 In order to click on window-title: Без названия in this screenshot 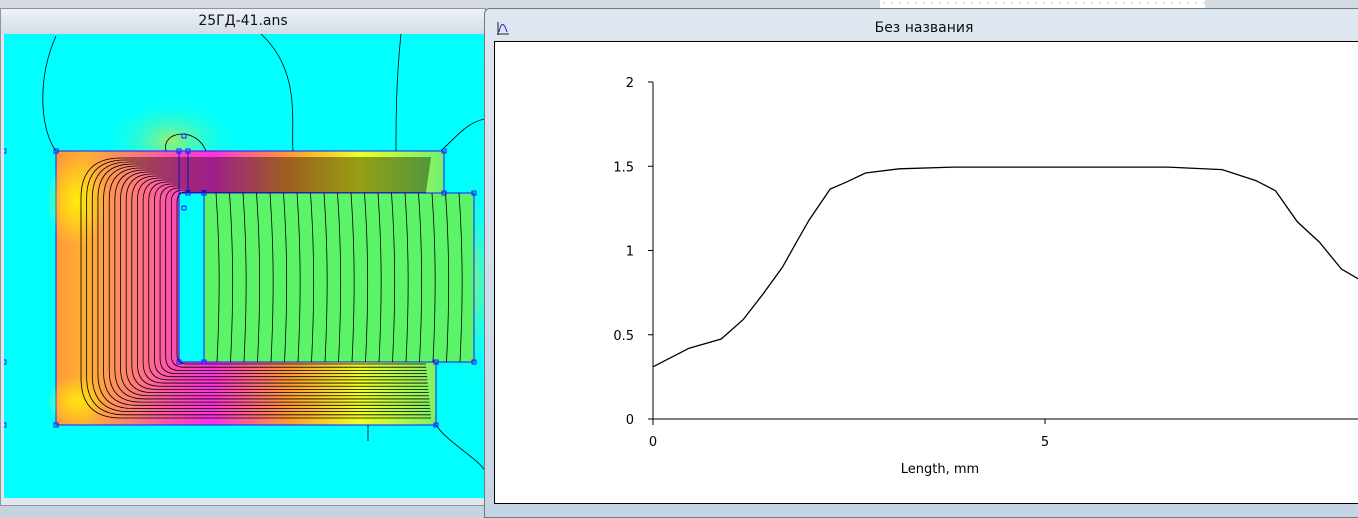, I will do `click(921, 25)`.